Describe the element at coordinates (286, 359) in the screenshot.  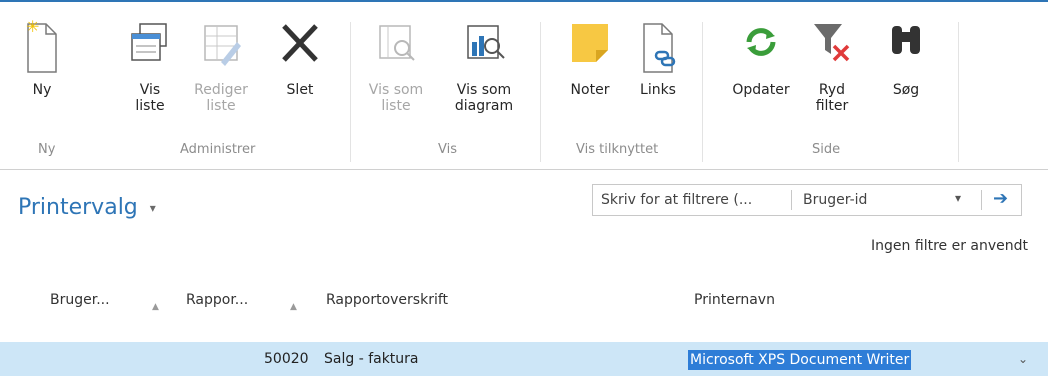
I see `report-id-cell: 50020` at that location.